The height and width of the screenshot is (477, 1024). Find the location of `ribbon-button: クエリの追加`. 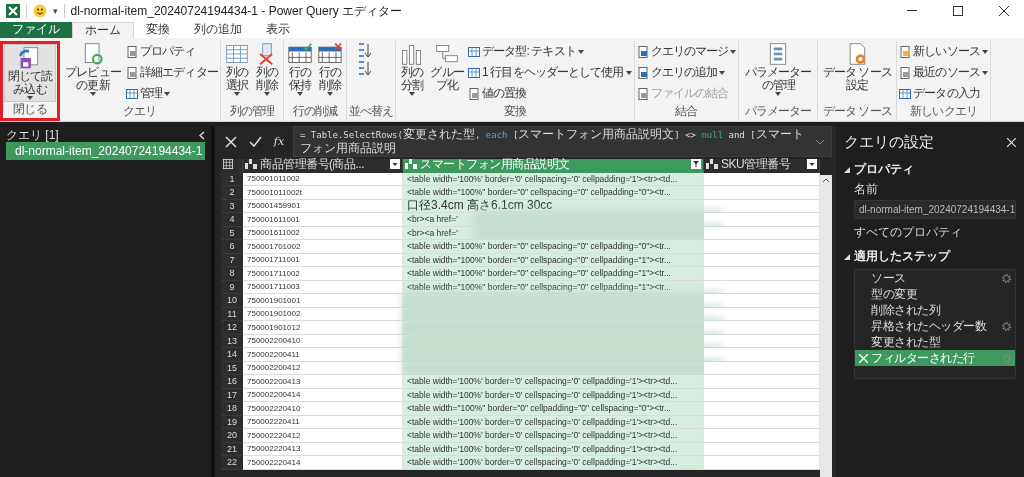

ribbon-button: クエリの追加 is located at coordinates (686, 72).